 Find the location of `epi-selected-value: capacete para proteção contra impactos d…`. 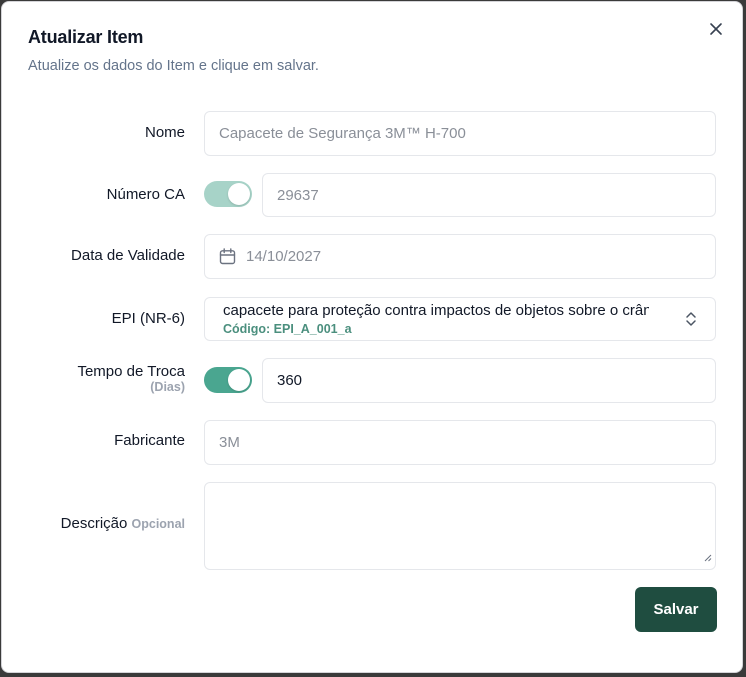

epi-selected-value: capacete para proteção contra impactos d… is located at coordinates (436, 310).